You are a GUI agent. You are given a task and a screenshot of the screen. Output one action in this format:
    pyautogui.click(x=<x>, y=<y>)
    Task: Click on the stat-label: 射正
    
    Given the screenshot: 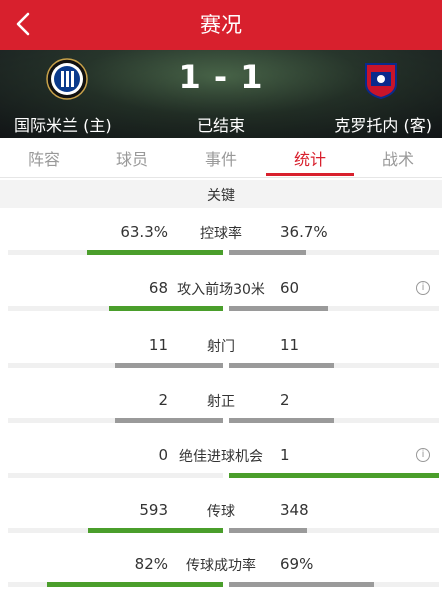 What is the action you would take?
    pyautogui.click(x=221, y=402)
    